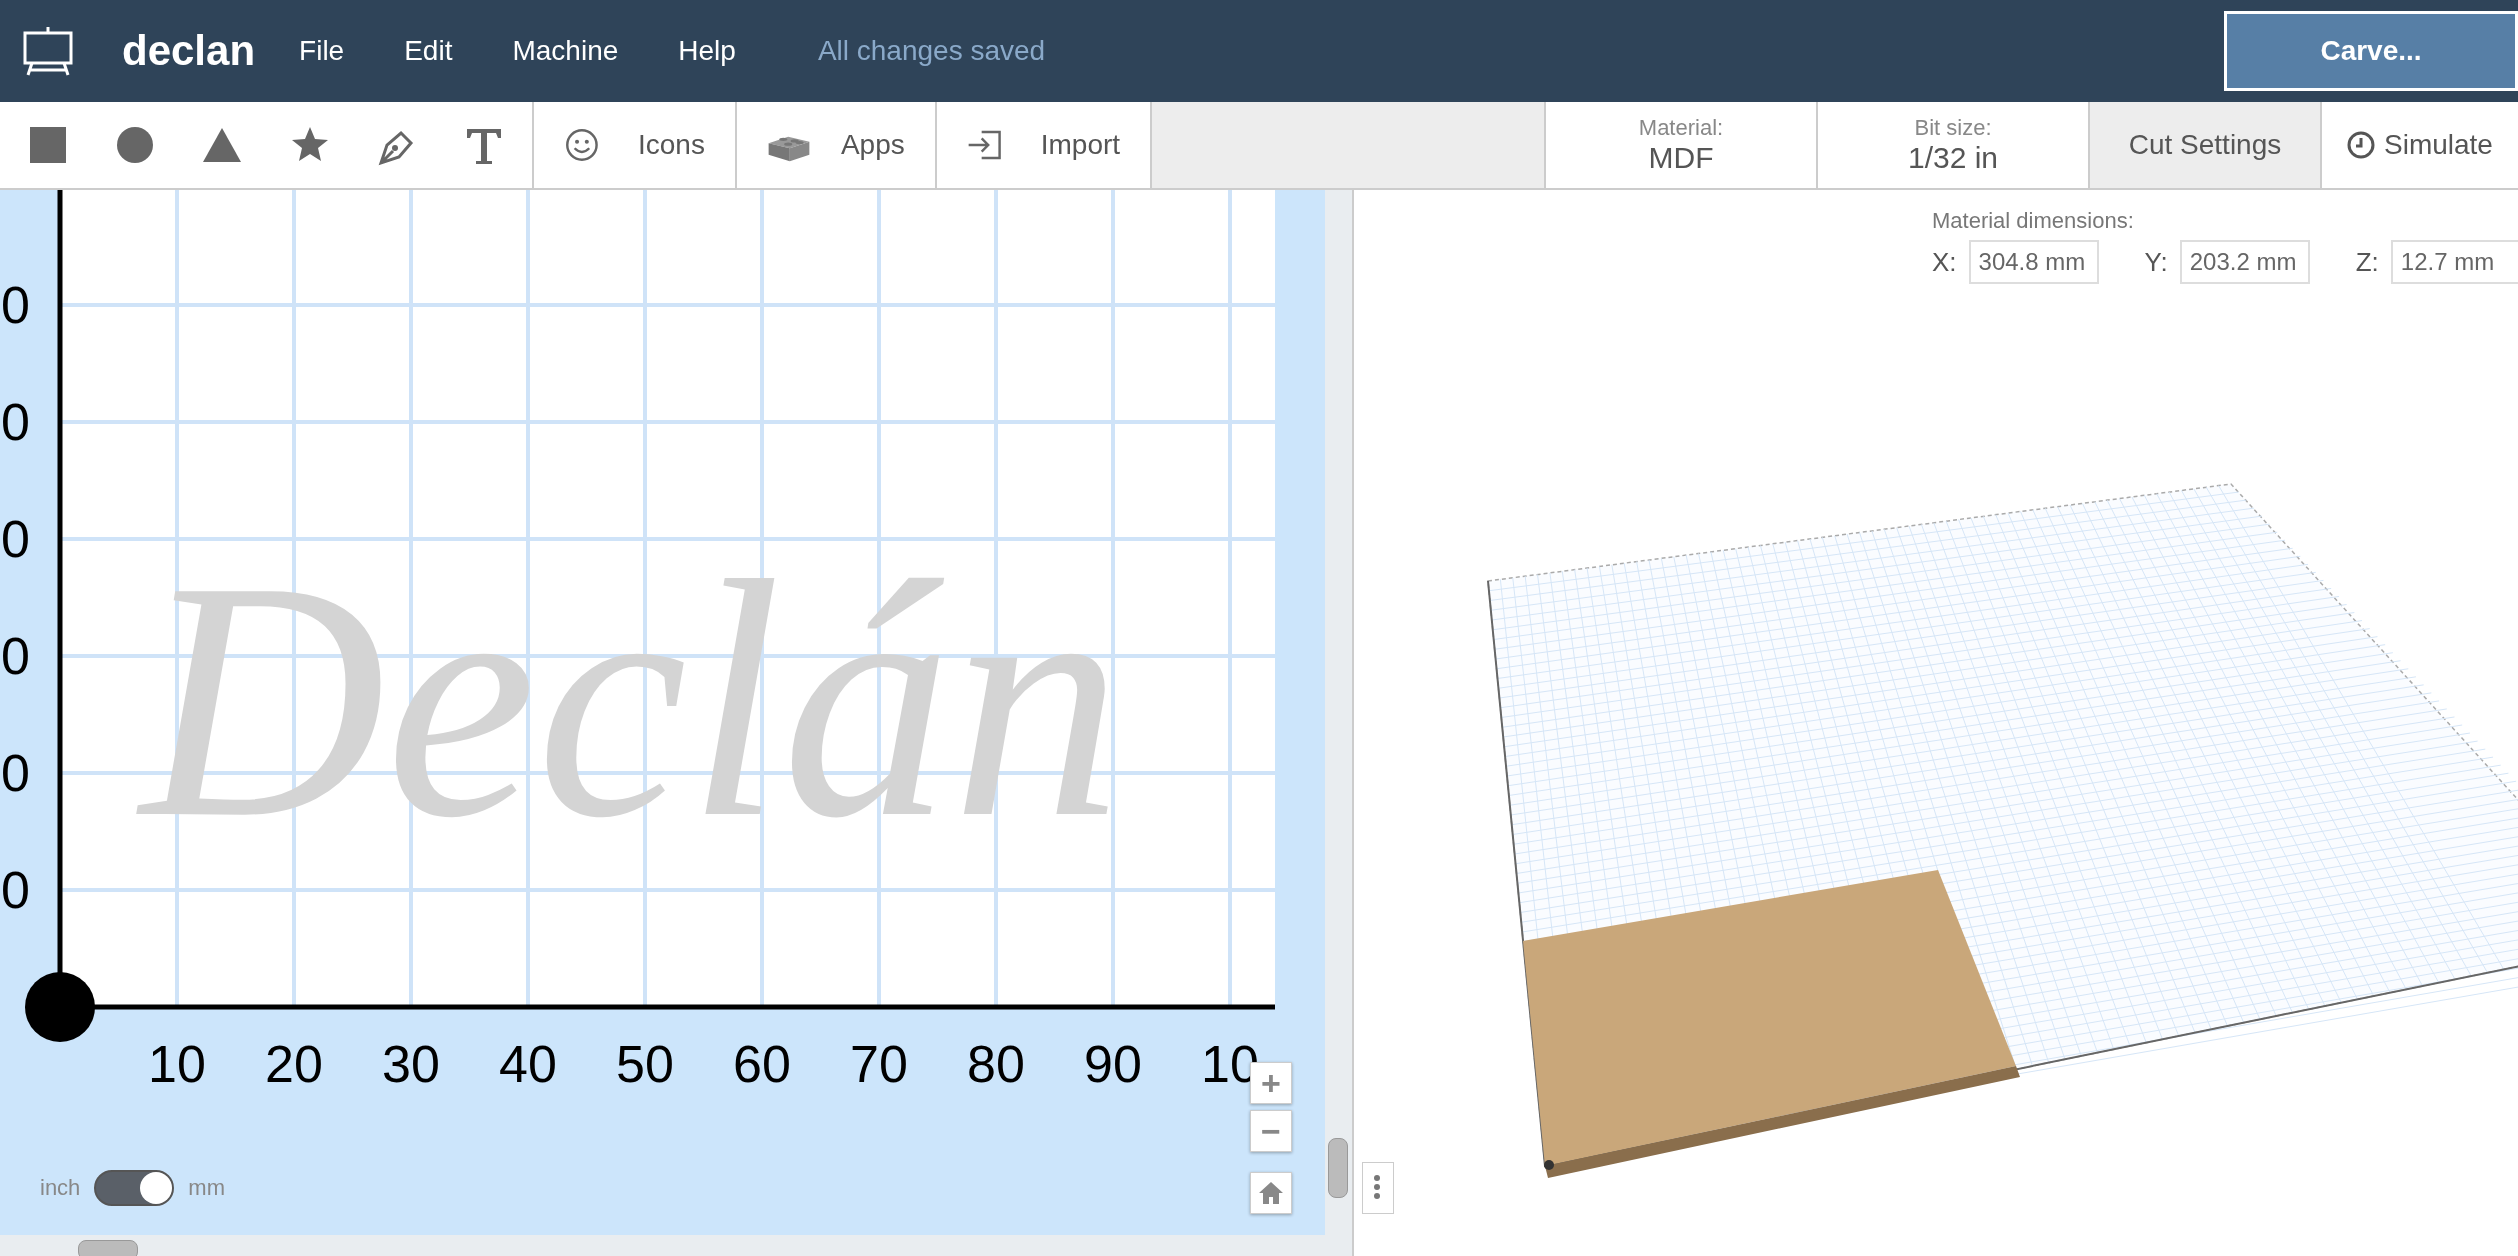 This screenshot has height=1256, width=2518. Describe the element at coordinates (294, 1064) in the screenshot. I see `axis-label: 20` at that location.